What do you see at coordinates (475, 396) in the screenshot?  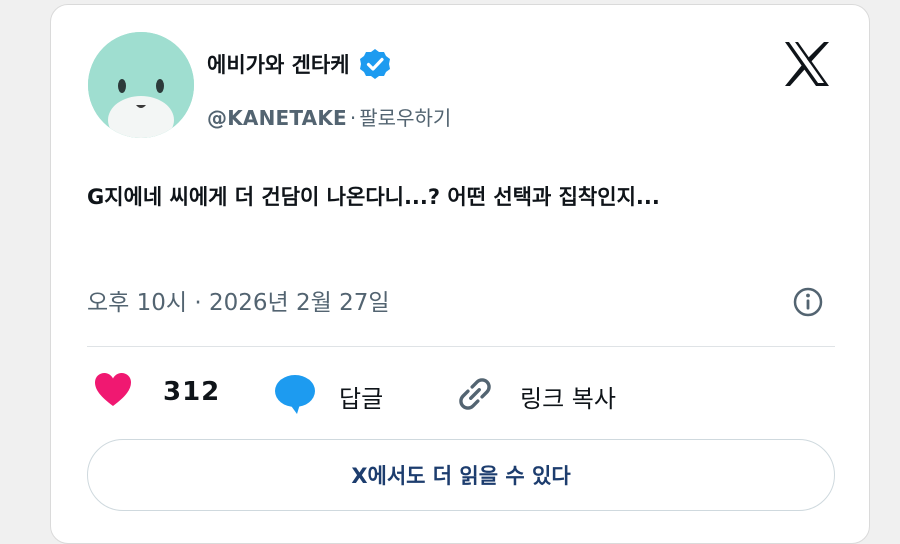 I see `link-icon` at bounding box center [475, 396].